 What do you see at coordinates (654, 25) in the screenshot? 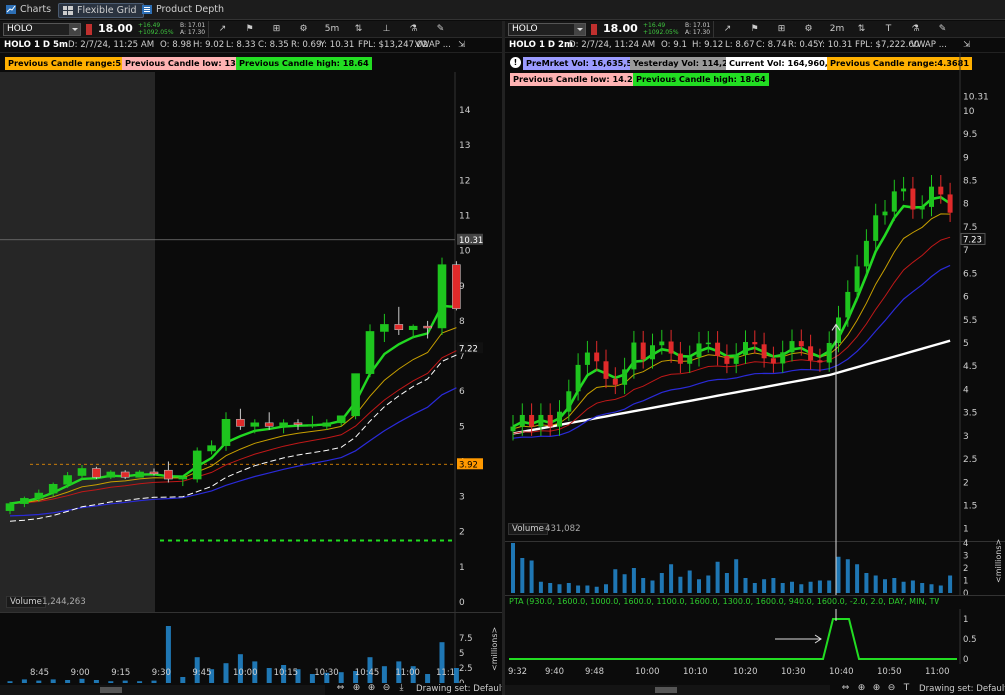
I see `change-abs: +16.49` at bounding box center [654, 25].